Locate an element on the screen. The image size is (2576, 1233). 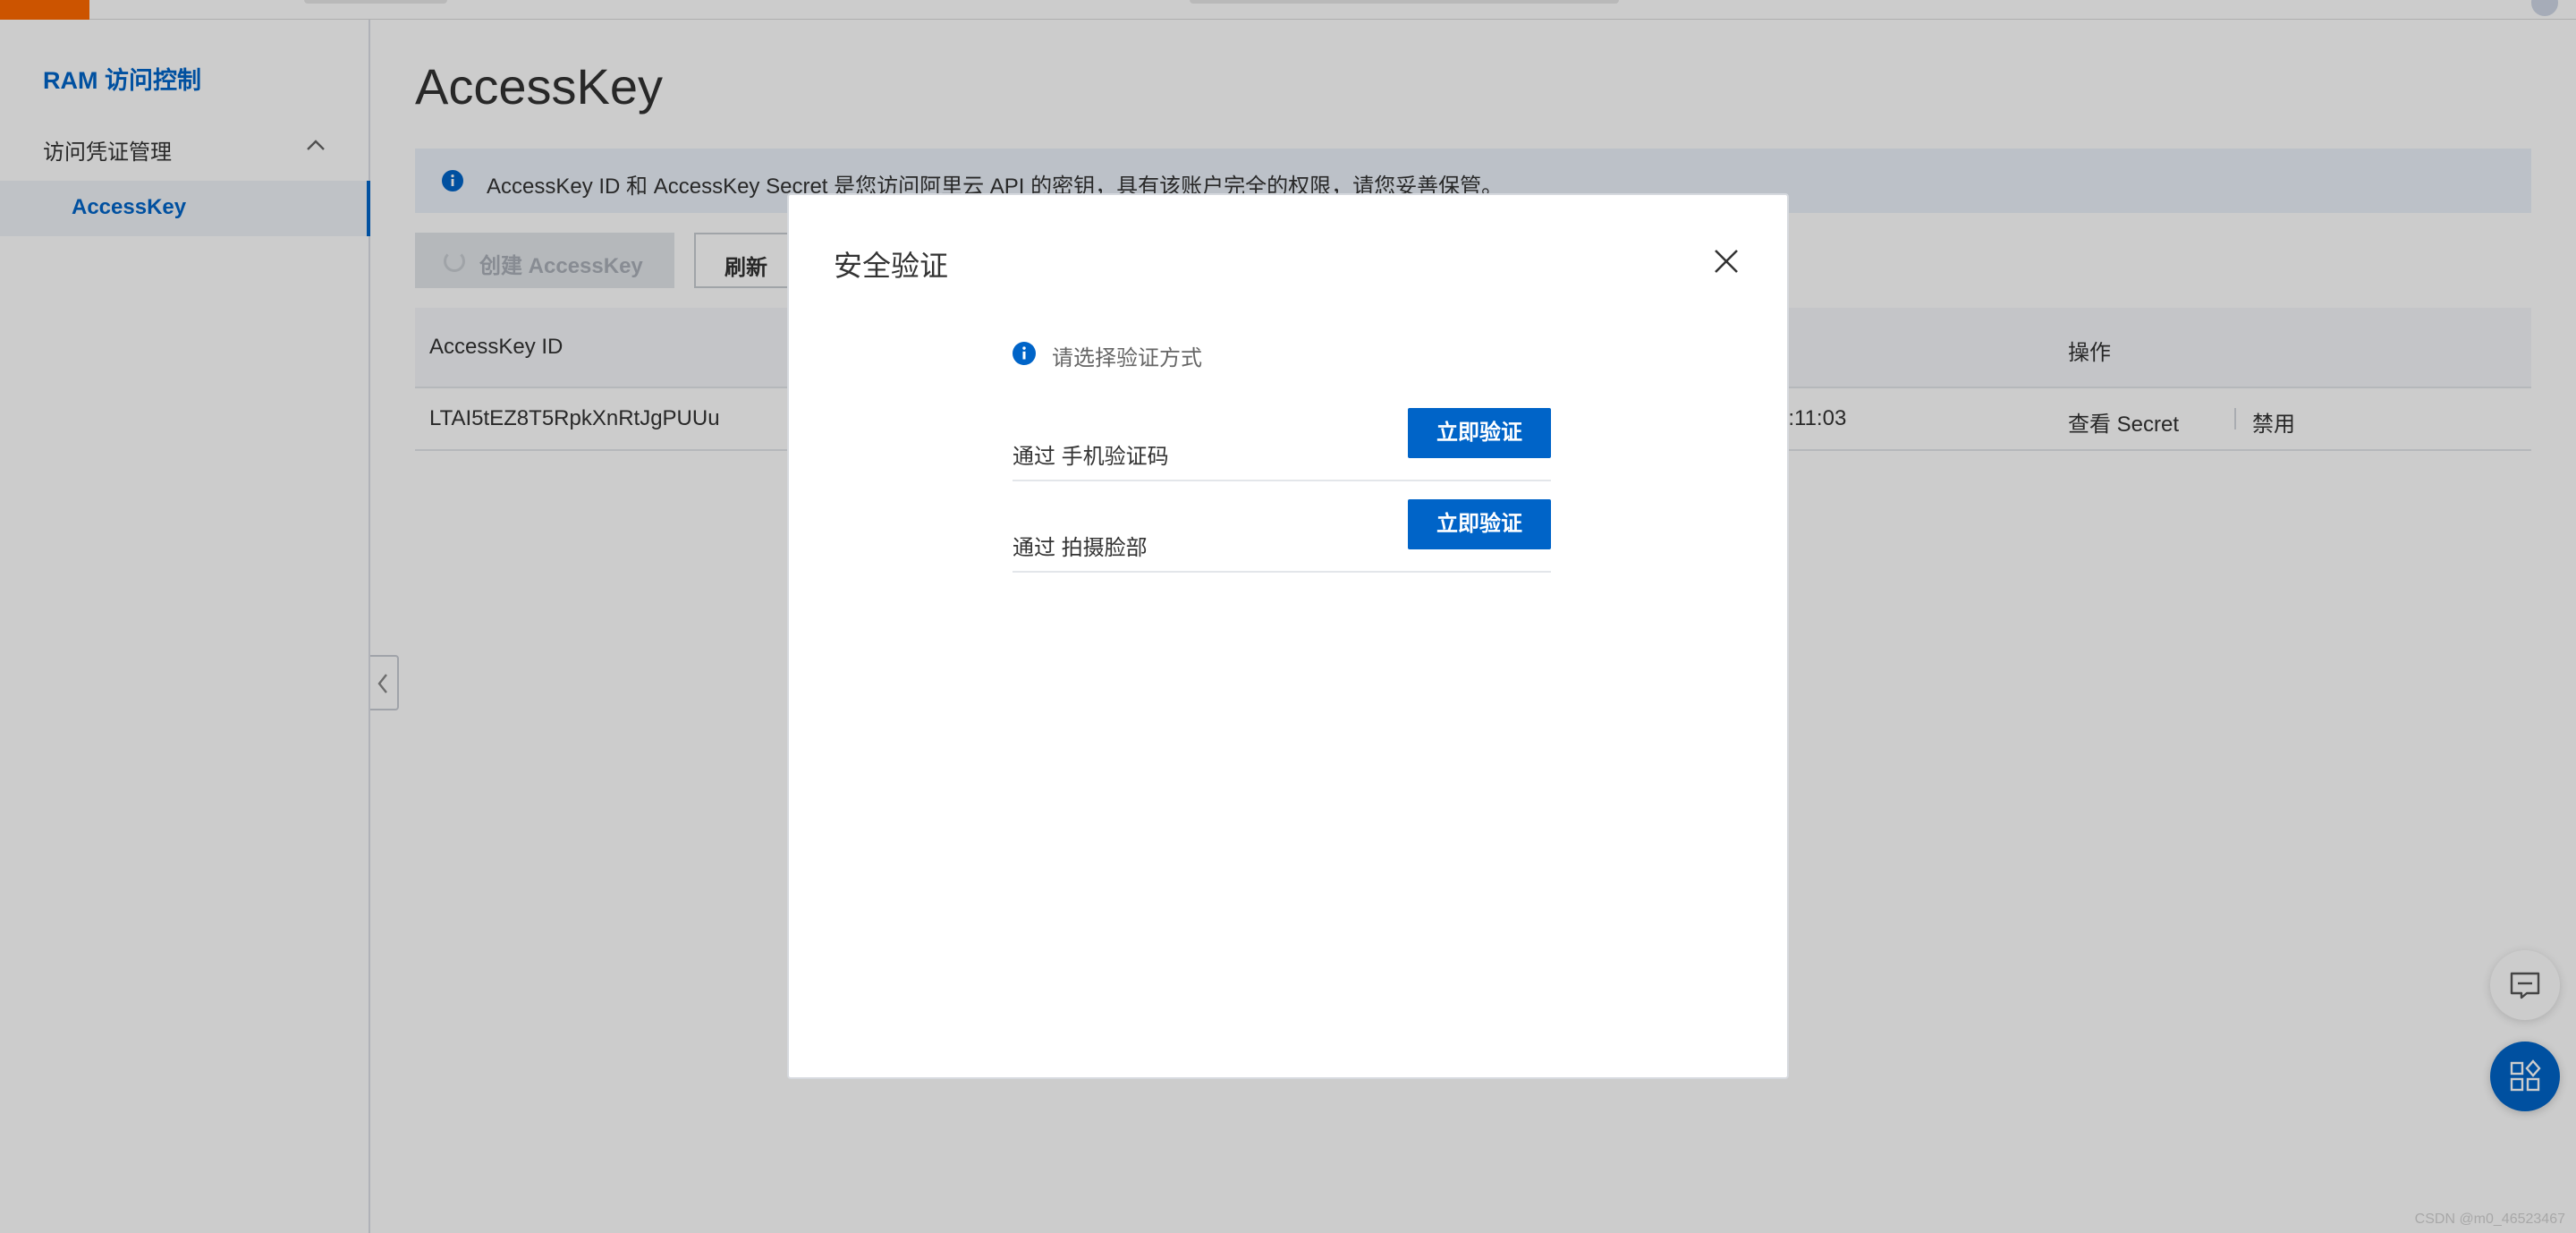
verify-phone-button: 立即验证 is located at coordinates (1479, 433).